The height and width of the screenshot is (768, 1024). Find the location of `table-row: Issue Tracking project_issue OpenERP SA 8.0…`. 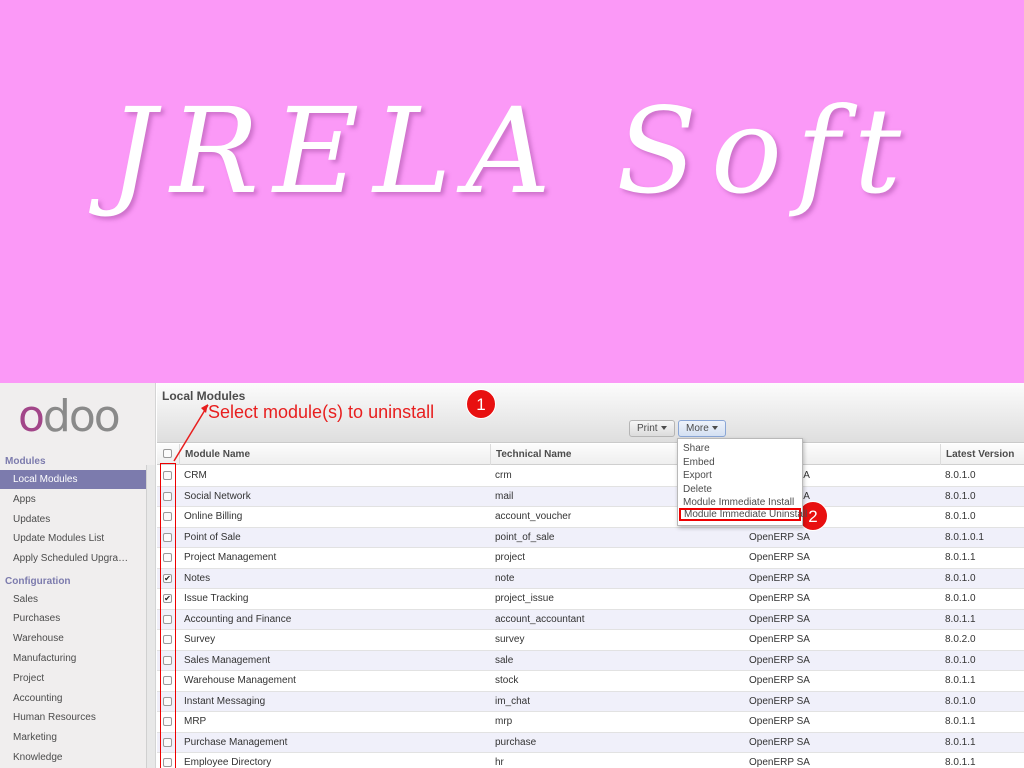

table-row: Issue Tracking project_issue OpenERP SA 8.0… is located at coordinates (590, 599).